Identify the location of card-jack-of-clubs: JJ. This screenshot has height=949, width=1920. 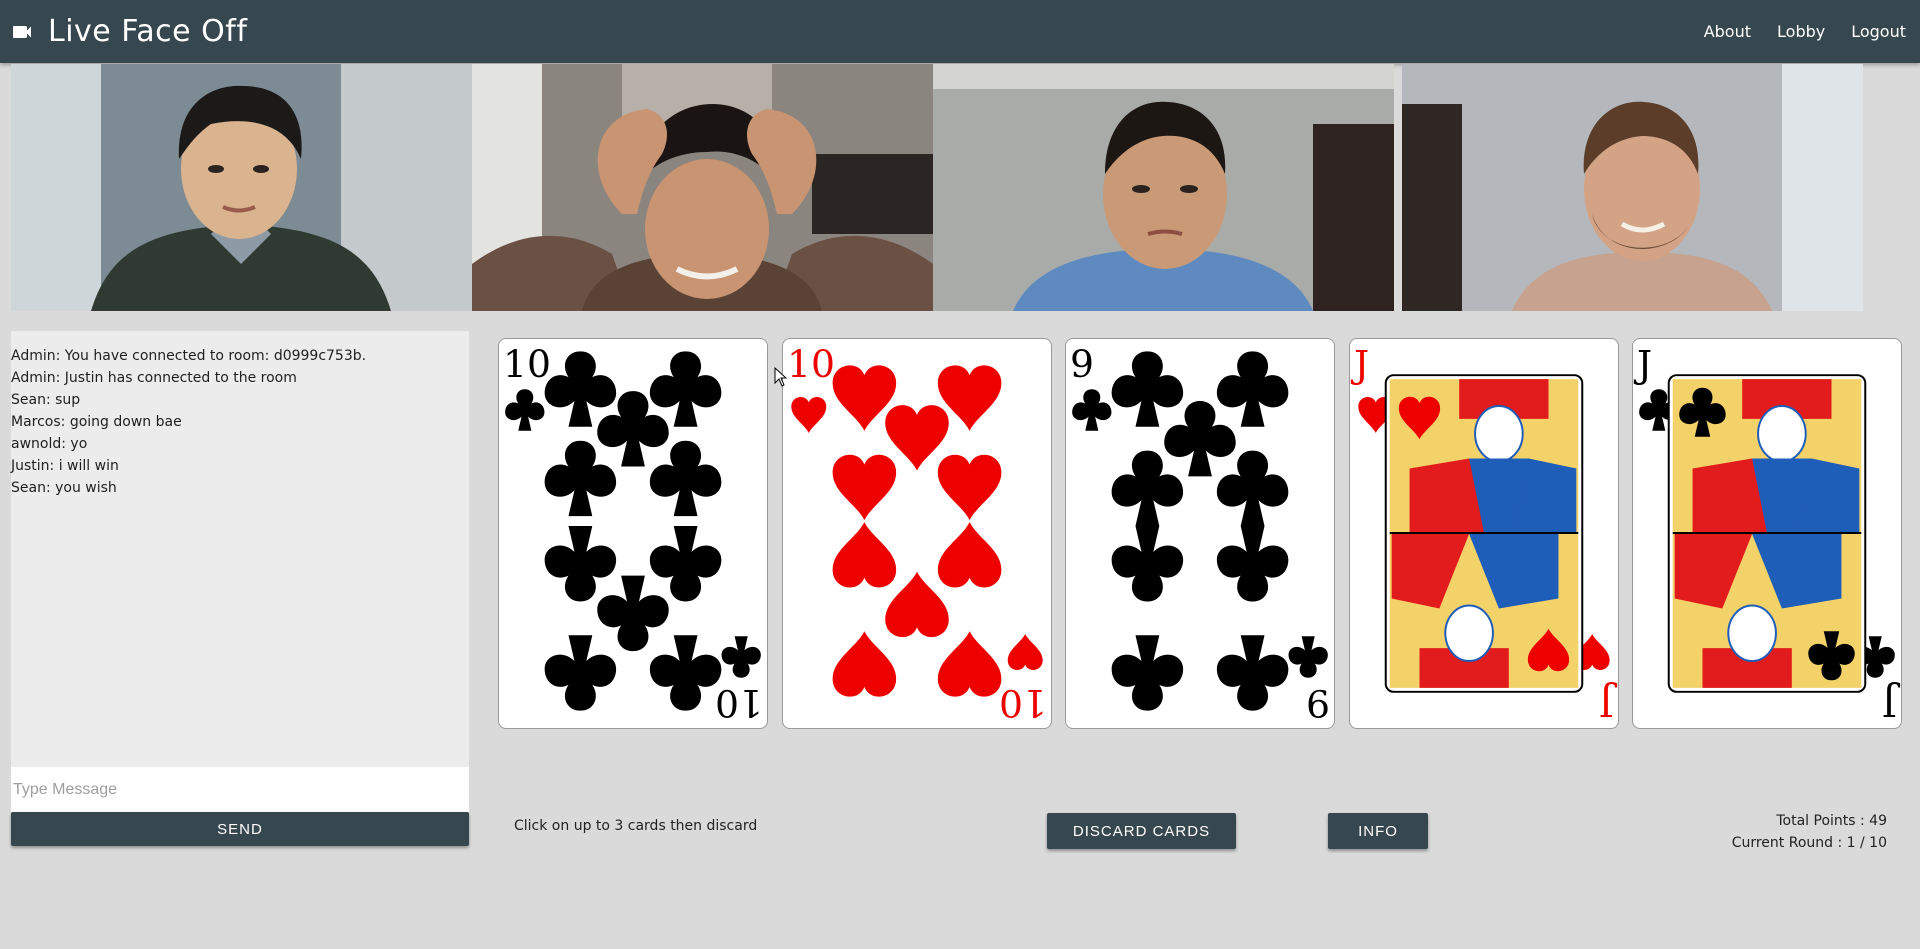
(1767, 533).